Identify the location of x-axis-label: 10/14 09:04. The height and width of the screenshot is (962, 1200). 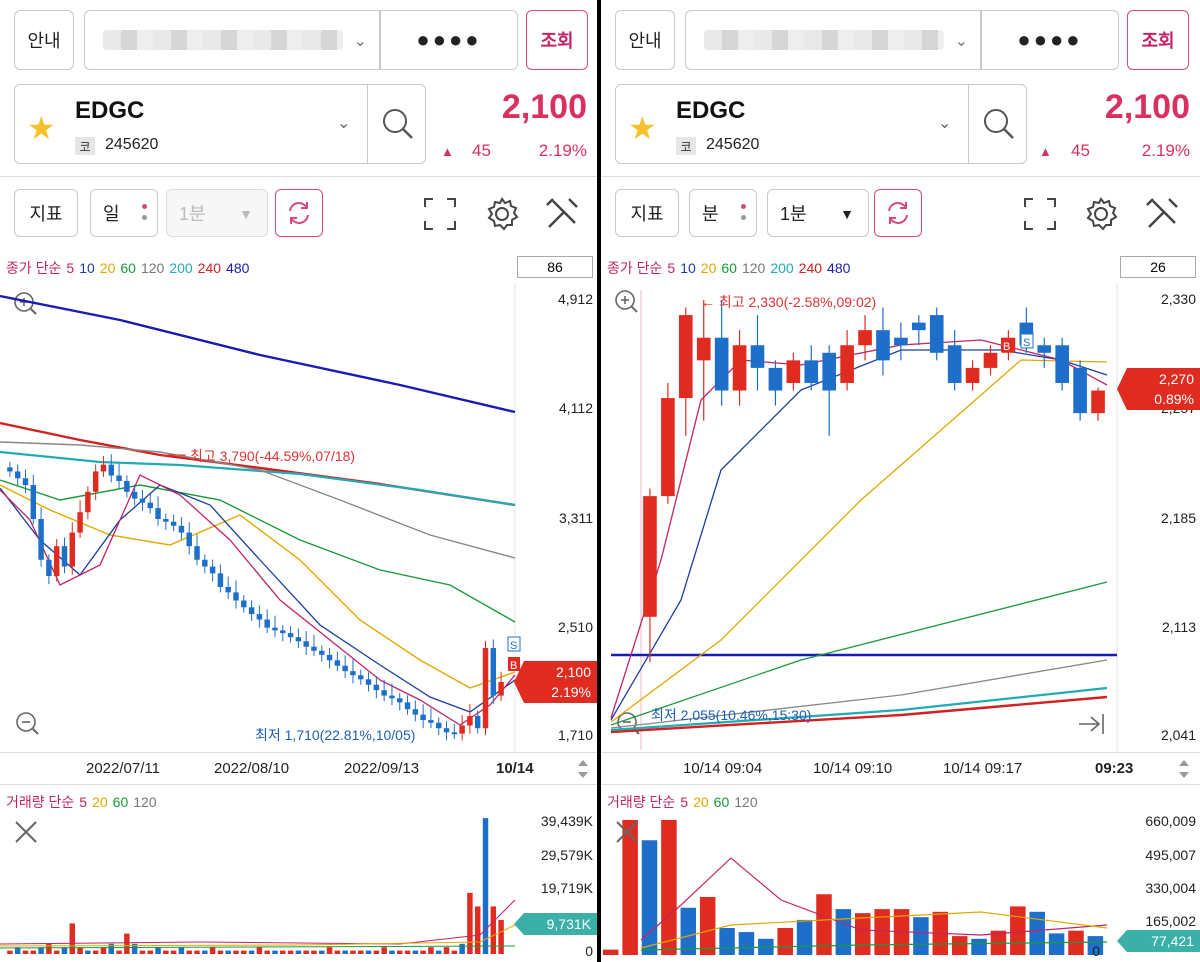
(723, 768).